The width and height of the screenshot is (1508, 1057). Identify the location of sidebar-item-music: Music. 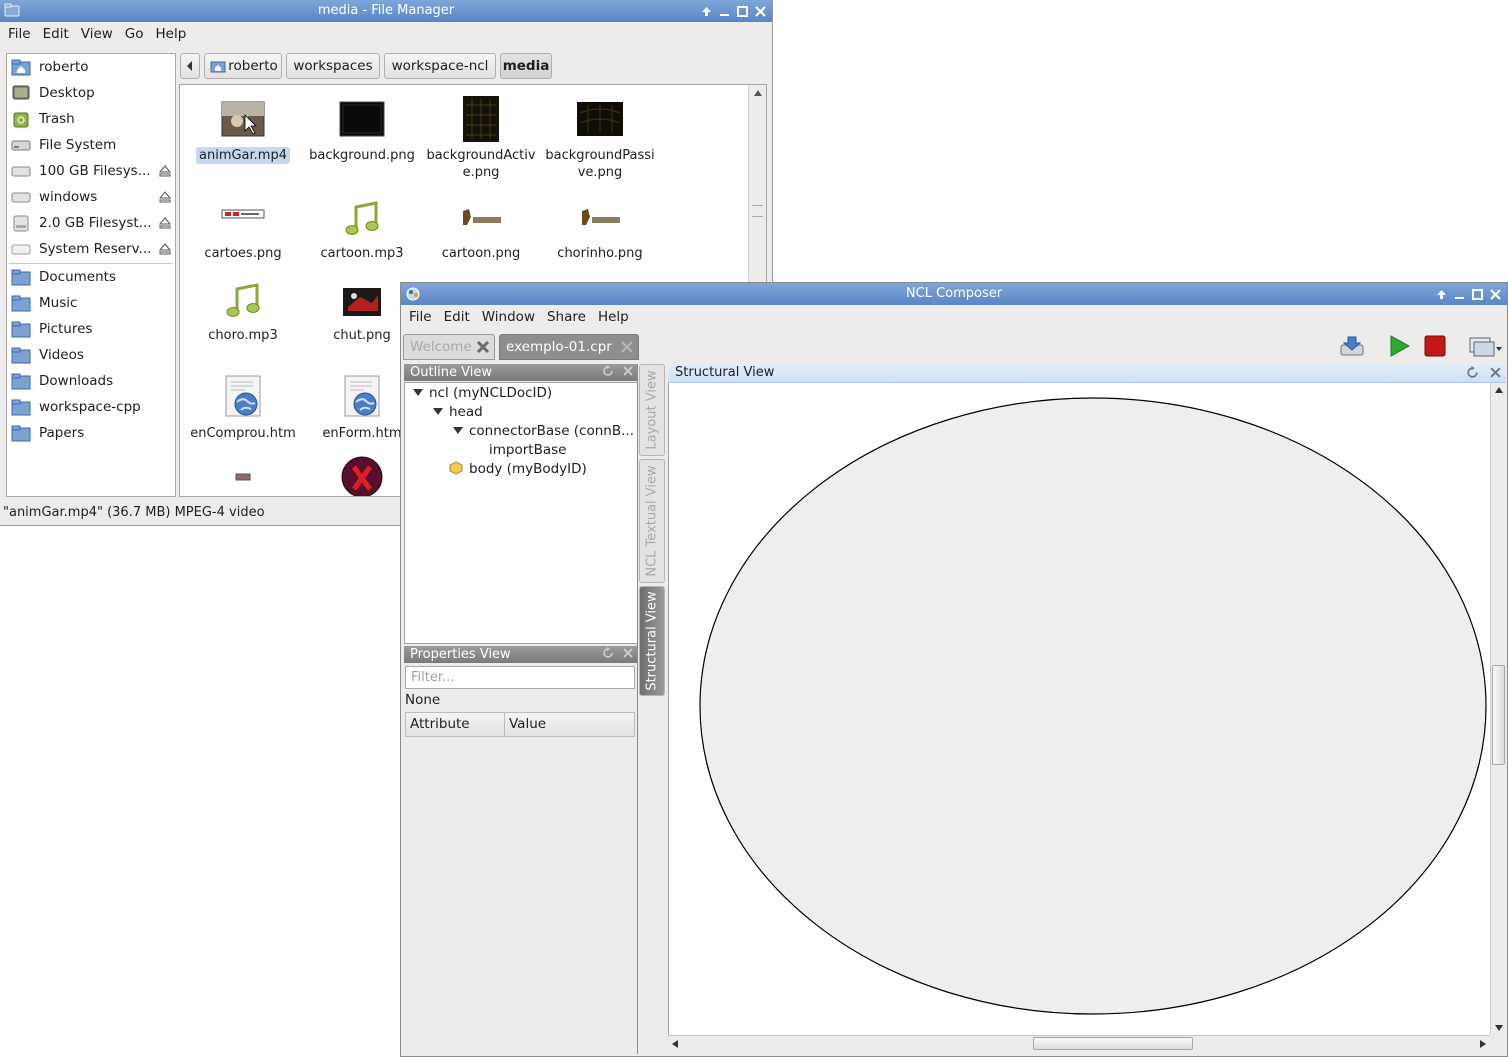
(91, 303).